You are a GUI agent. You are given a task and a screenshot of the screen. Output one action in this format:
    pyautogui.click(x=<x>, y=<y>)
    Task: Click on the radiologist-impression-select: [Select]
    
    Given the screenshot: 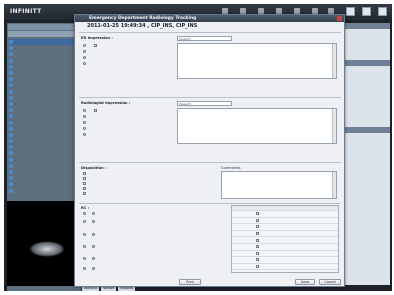 What is the action you would take?
    pyautogui.click(x=204, y=103)
    